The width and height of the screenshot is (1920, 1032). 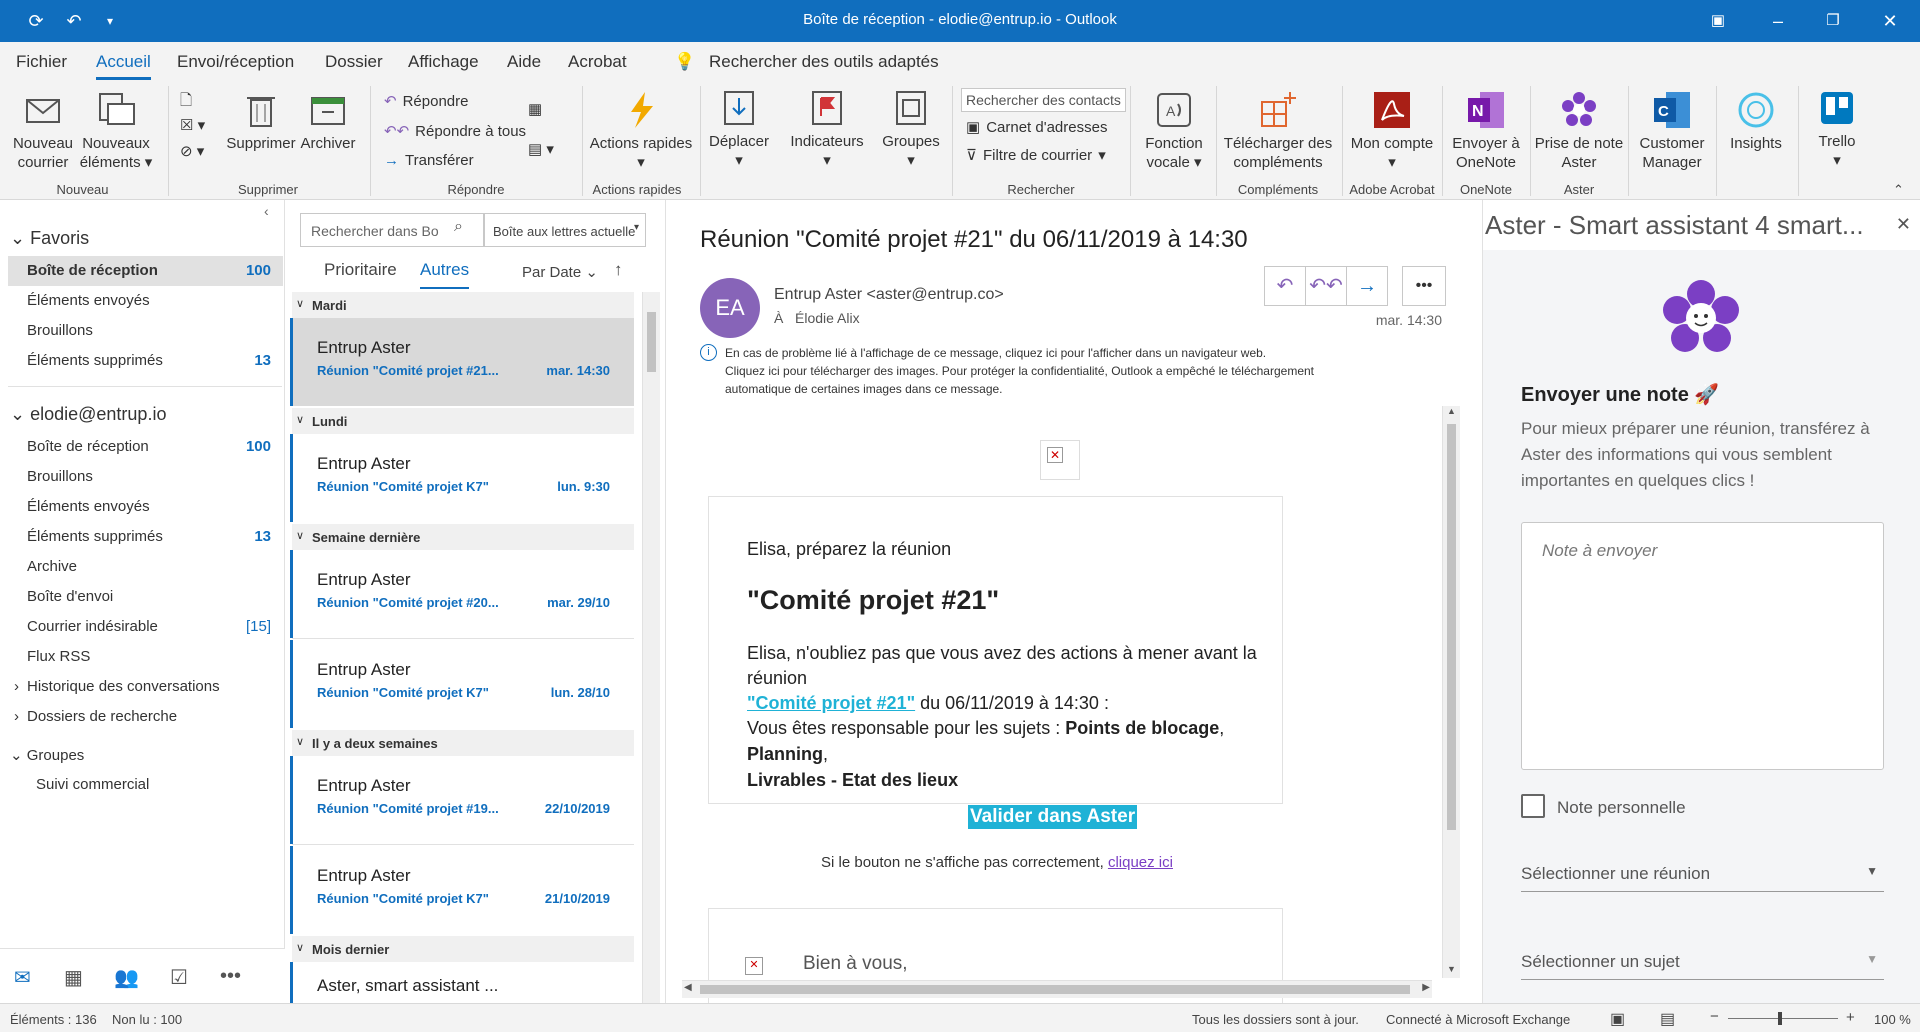 I want to click on filter-mail-button: ⊽ Filtre de courrier ▾, so click(x=1036, y=155).